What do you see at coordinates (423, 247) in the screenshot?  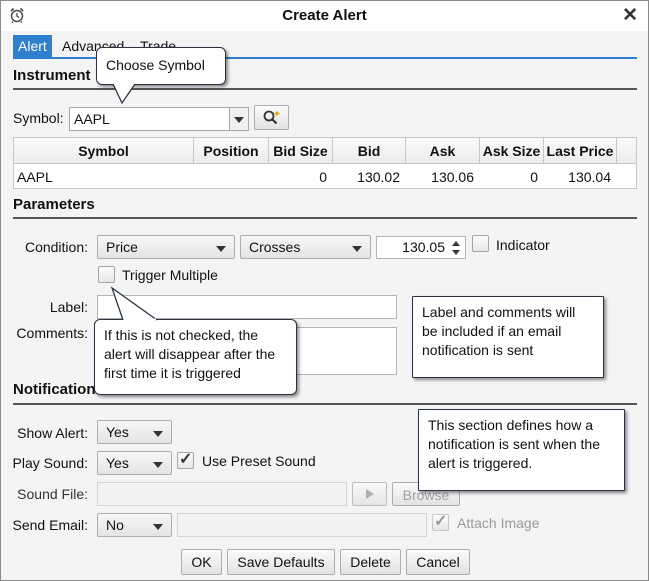 I see `condition-value: 130.05` at bounding box center [423, 247].